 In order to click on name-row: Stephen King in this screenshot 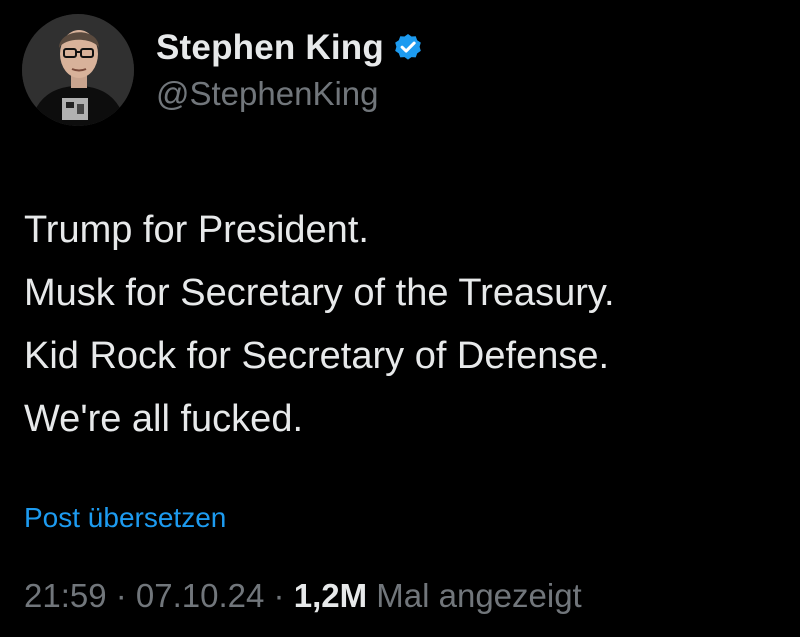, I will do `click(290, 48)`.